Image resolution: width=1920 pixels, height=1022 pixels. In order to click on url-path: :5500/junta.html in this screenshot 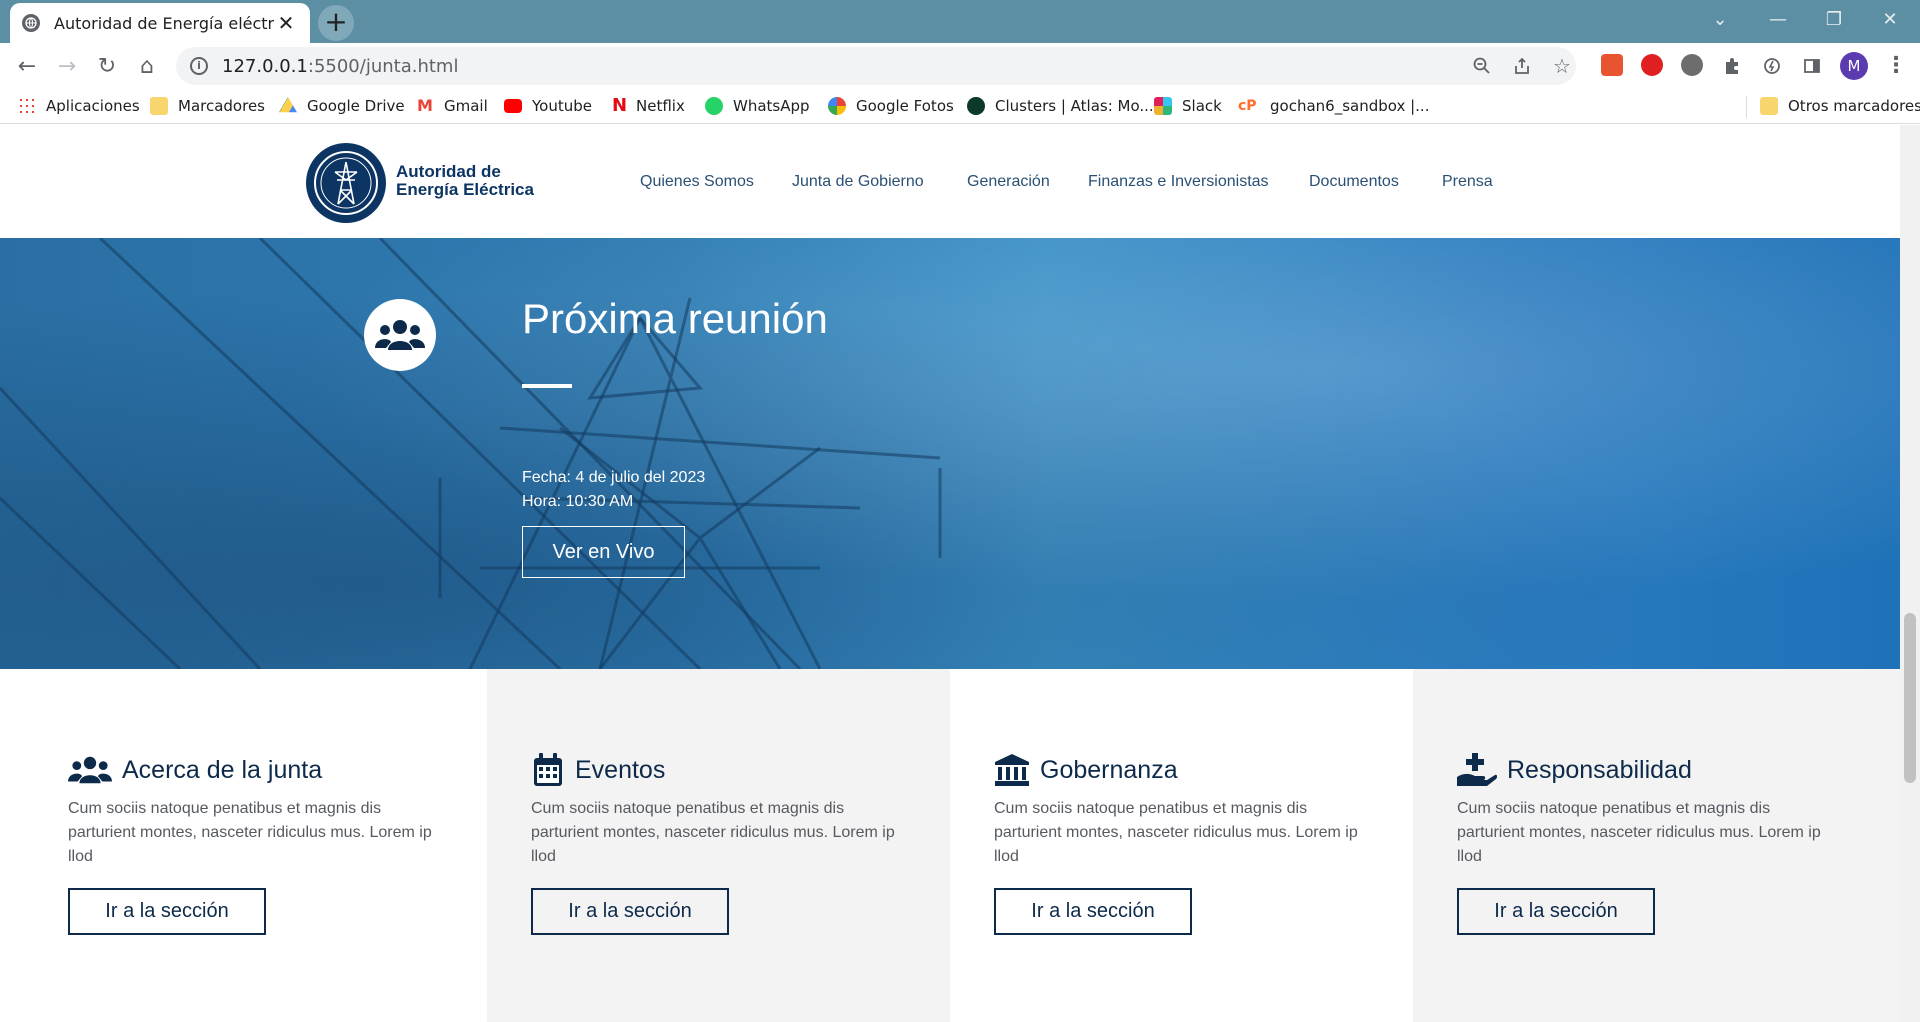, I will do `click(383, 66)`.